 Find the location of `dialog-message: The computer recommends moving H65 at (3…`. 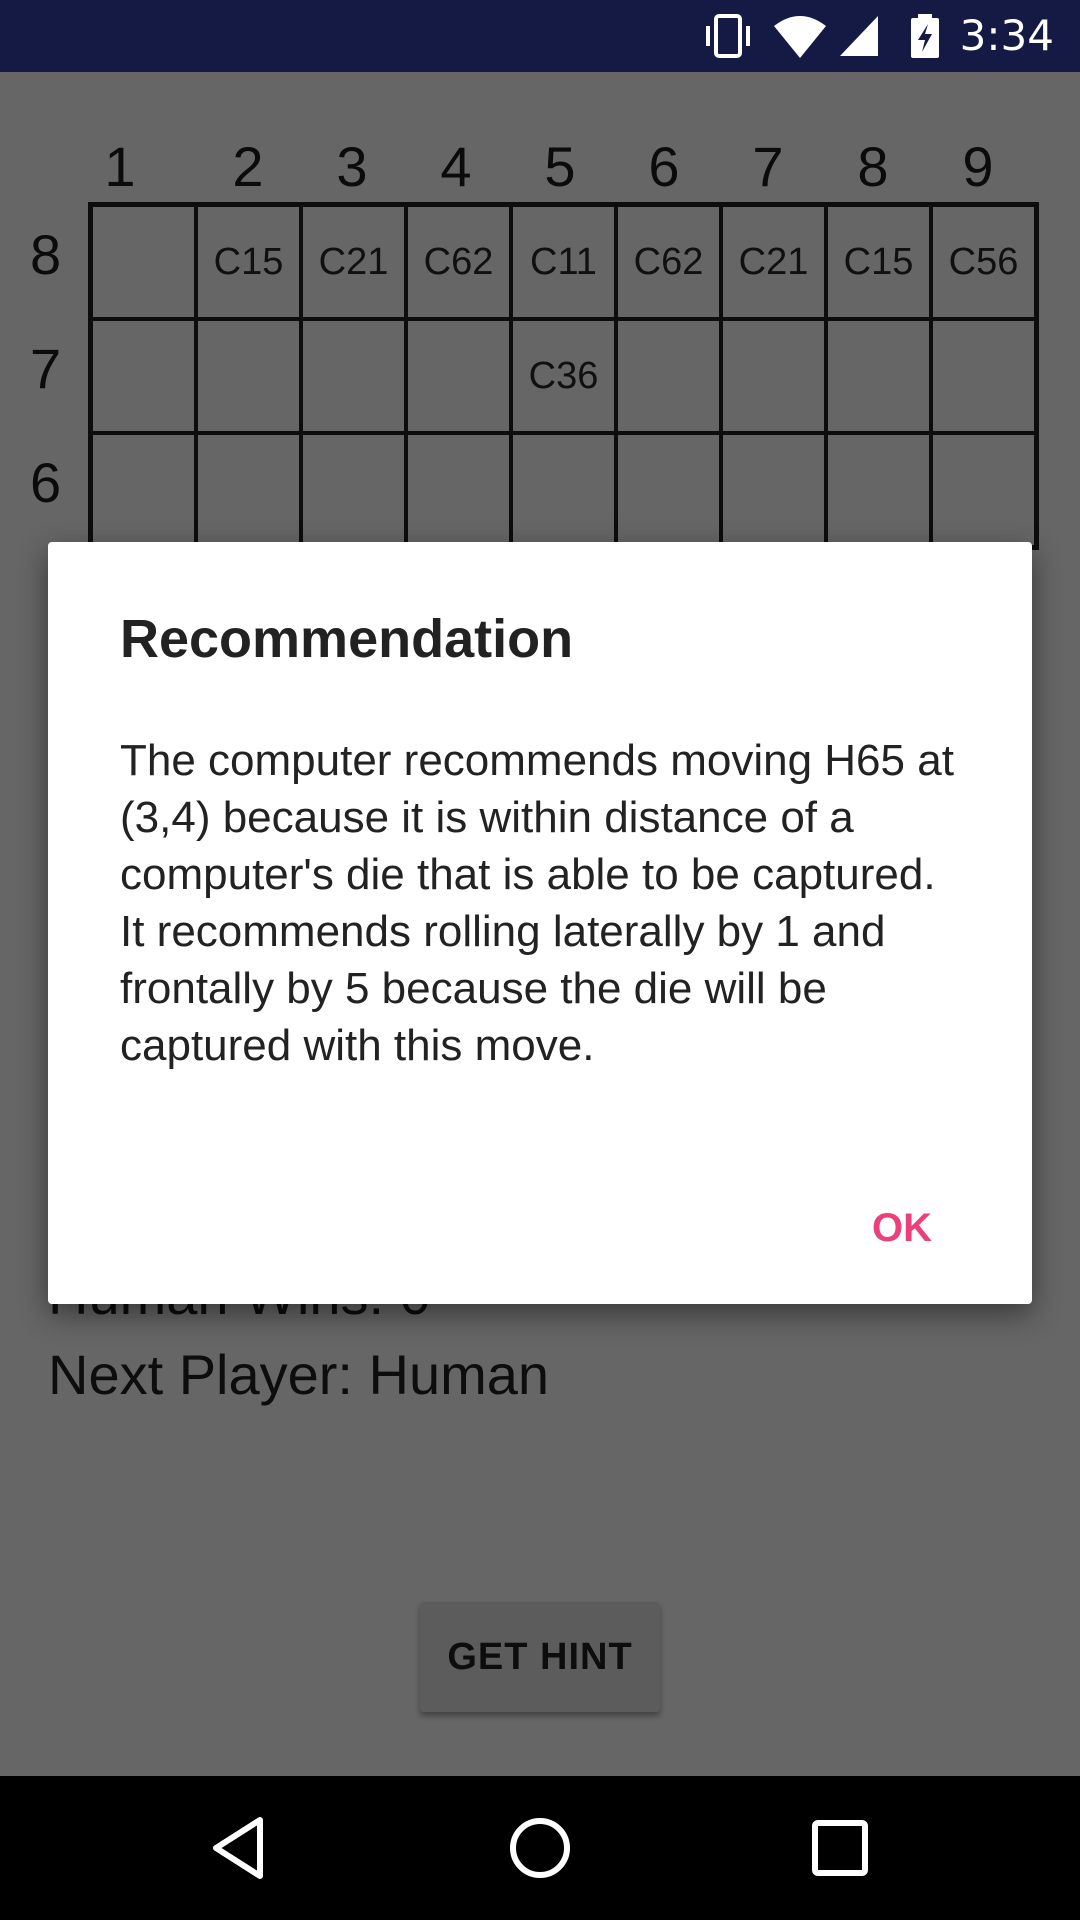

dialog-message: The computer recommends moving H65 at (3… is located at coordinates (537, 903).